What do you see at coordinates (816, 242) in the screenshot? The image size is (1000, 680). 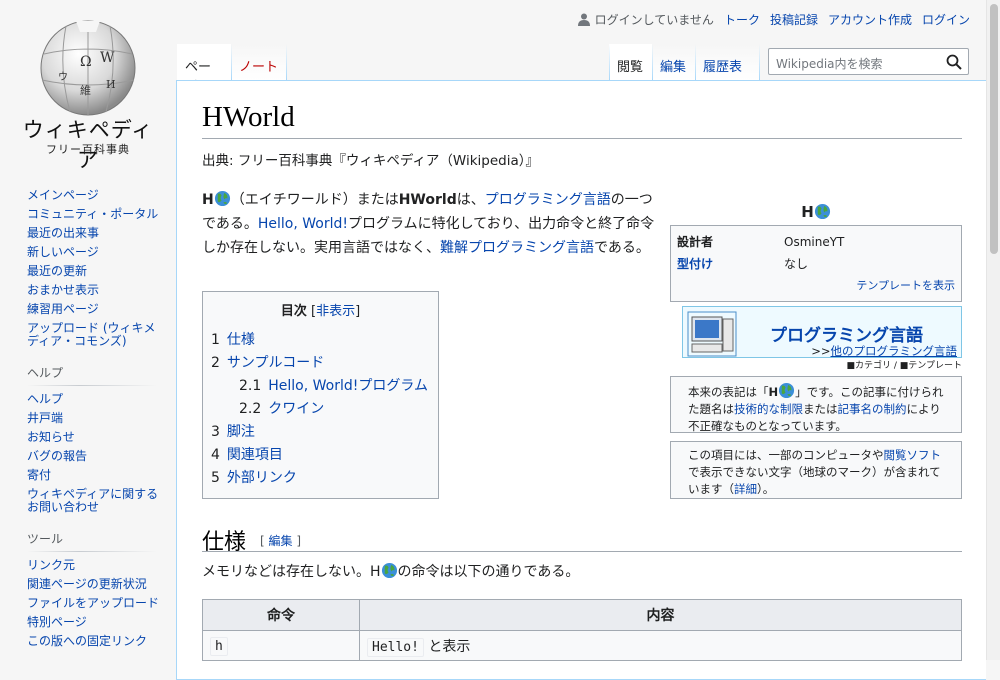 I see `infobox-row: 設計者 OsmineYT` at bounding box center [816, 242].